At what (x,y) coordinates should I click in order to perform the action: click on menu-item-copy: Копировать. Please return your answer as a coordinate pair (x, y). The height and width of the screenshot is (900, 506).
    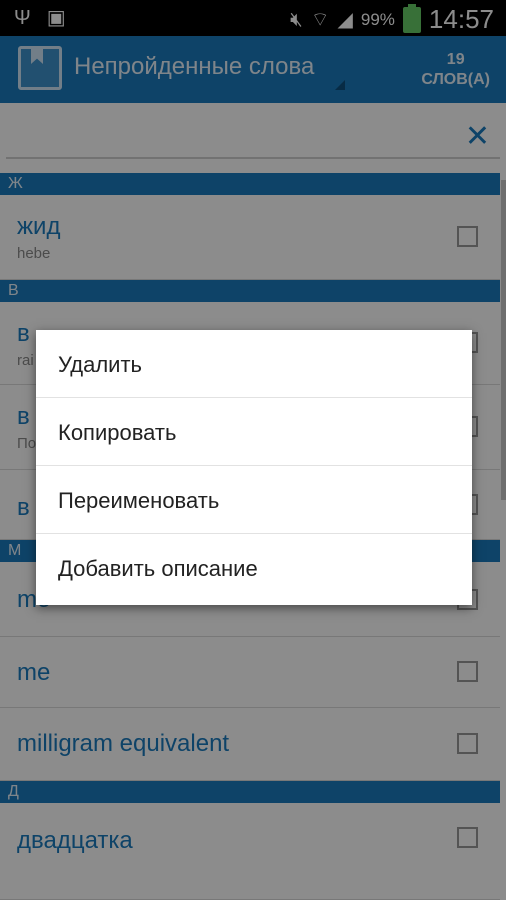
    Looking at the image, I should click on (254, 432).